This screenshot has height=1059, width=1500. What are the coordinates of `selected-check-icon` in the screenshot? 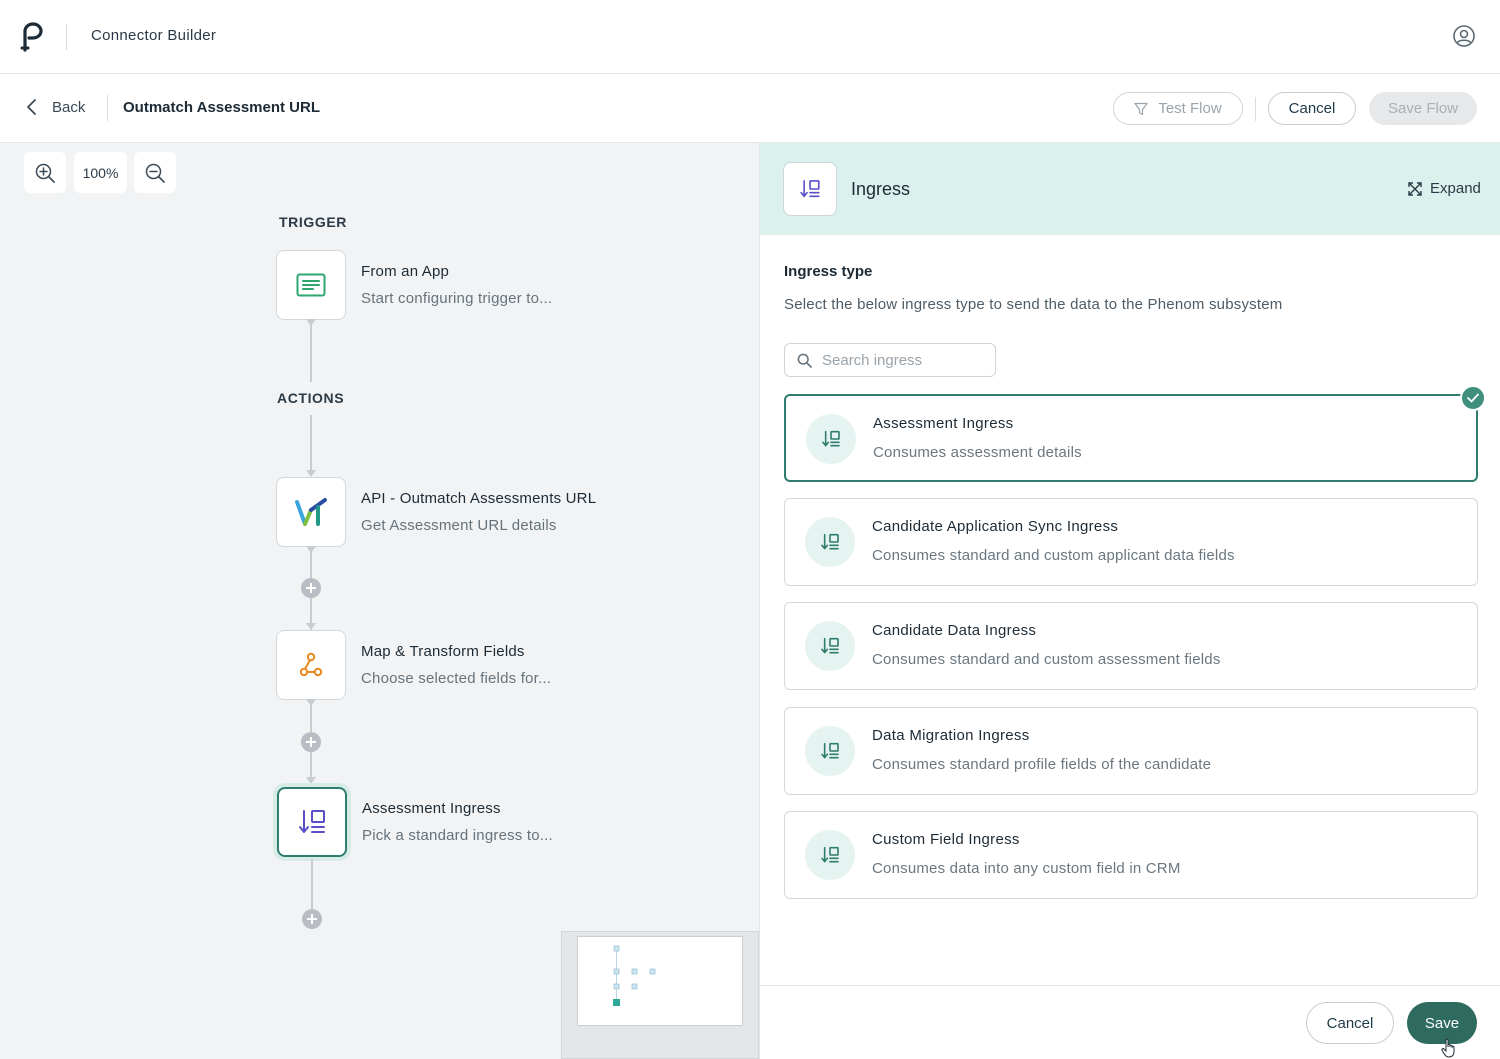 It's located at (1473, 398).